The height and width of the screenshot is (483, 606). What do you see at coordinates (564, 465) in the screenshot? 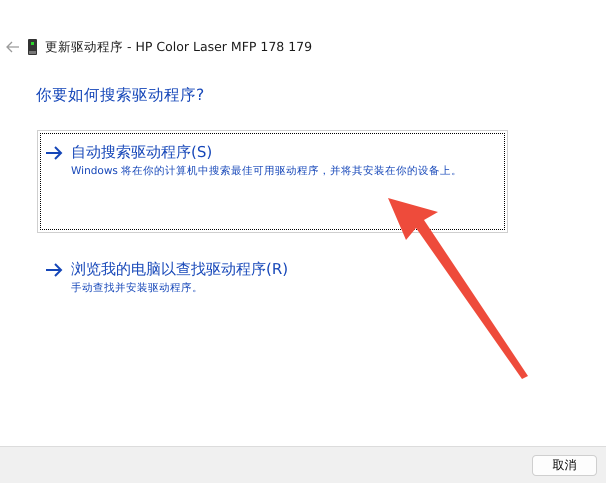
I see `cancel-button: 取消` at bounding box center [564, 465].